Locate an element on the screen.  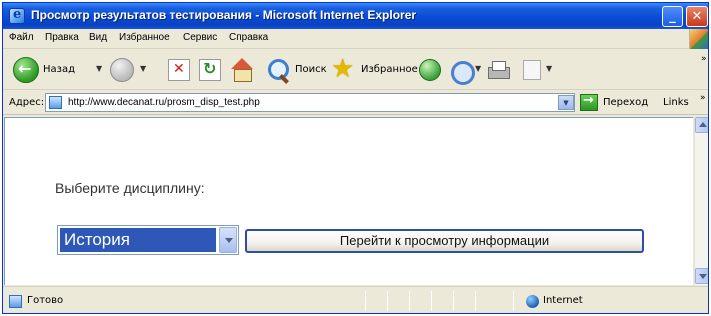
ie-icon is located at coordinates (17, 15).